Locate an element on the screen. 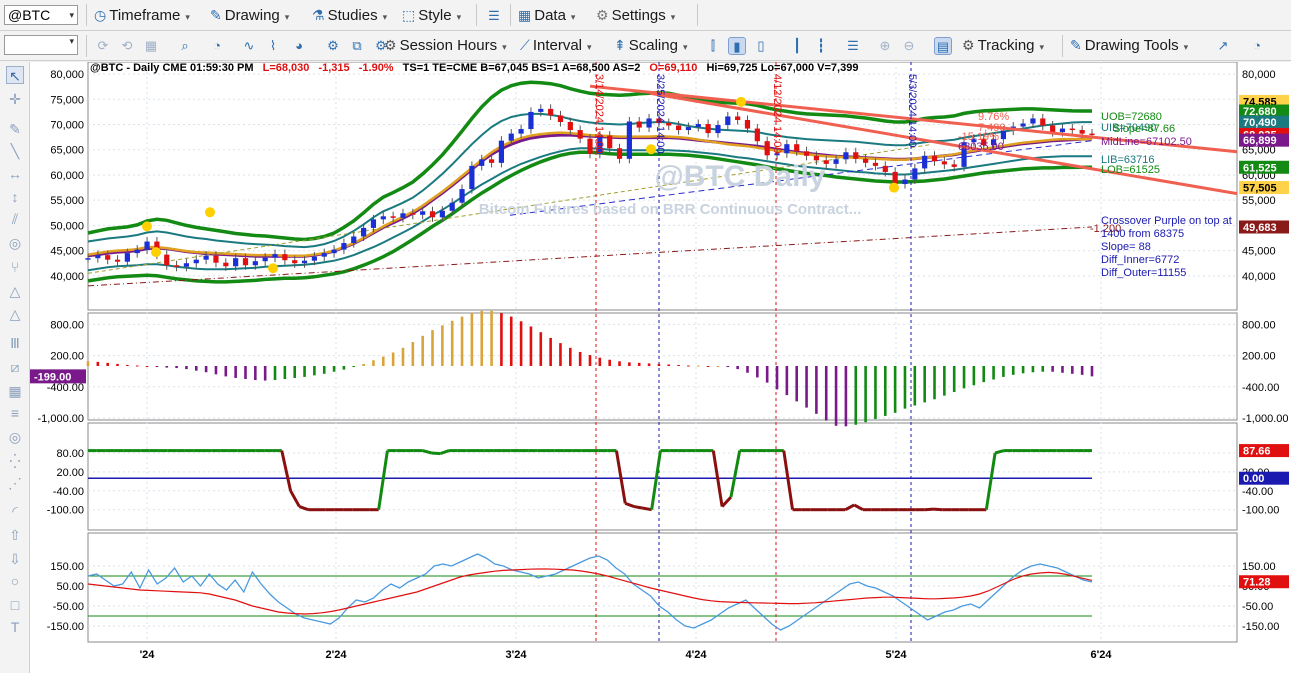 This screenshot has width=1291, height=673. ohlc-icon: ┃ is located at coordinates (797, 46).